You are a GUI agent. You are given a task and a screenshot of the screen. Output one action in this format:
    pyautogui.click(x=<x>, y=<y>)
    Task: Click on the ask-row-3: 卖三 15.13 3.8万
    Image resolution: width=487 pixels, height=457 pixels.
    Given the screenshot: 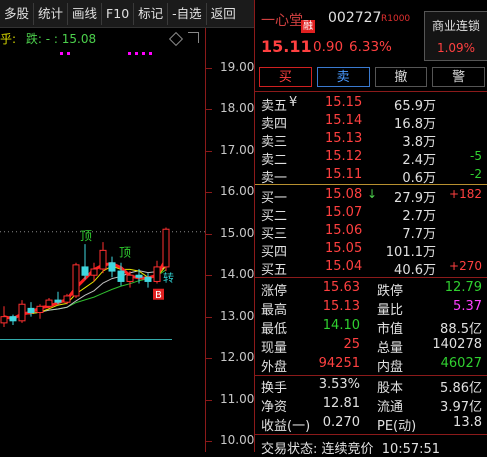 What is the action you would take?
    pyautogui.click(x=371, y=140)
    